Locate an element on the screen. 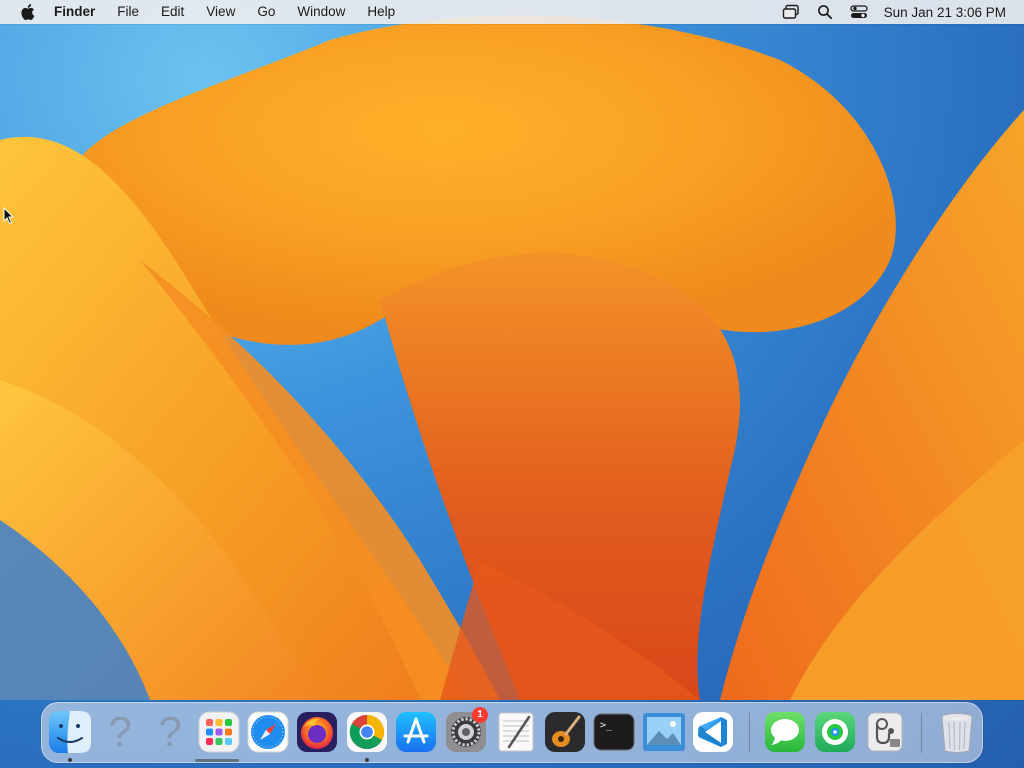 The image size is (1024, 768). garageband-icon is located at coordinates (565, 732).